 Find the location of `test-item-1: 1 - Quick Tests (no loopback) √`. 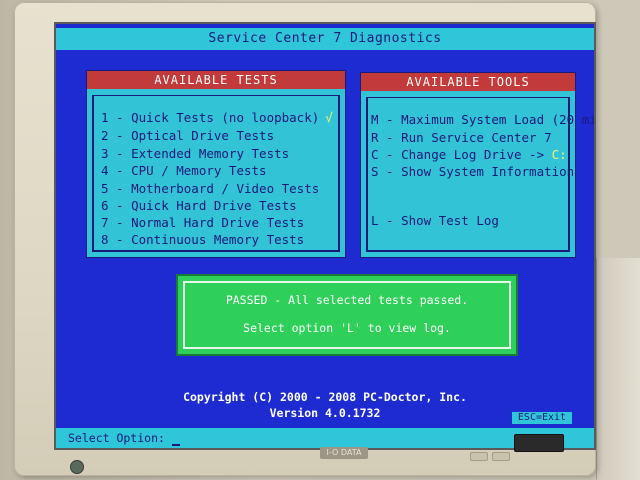

test-item-1: 1 - Quick Tests (no loopback) √ is located at coordinates (217, 117).